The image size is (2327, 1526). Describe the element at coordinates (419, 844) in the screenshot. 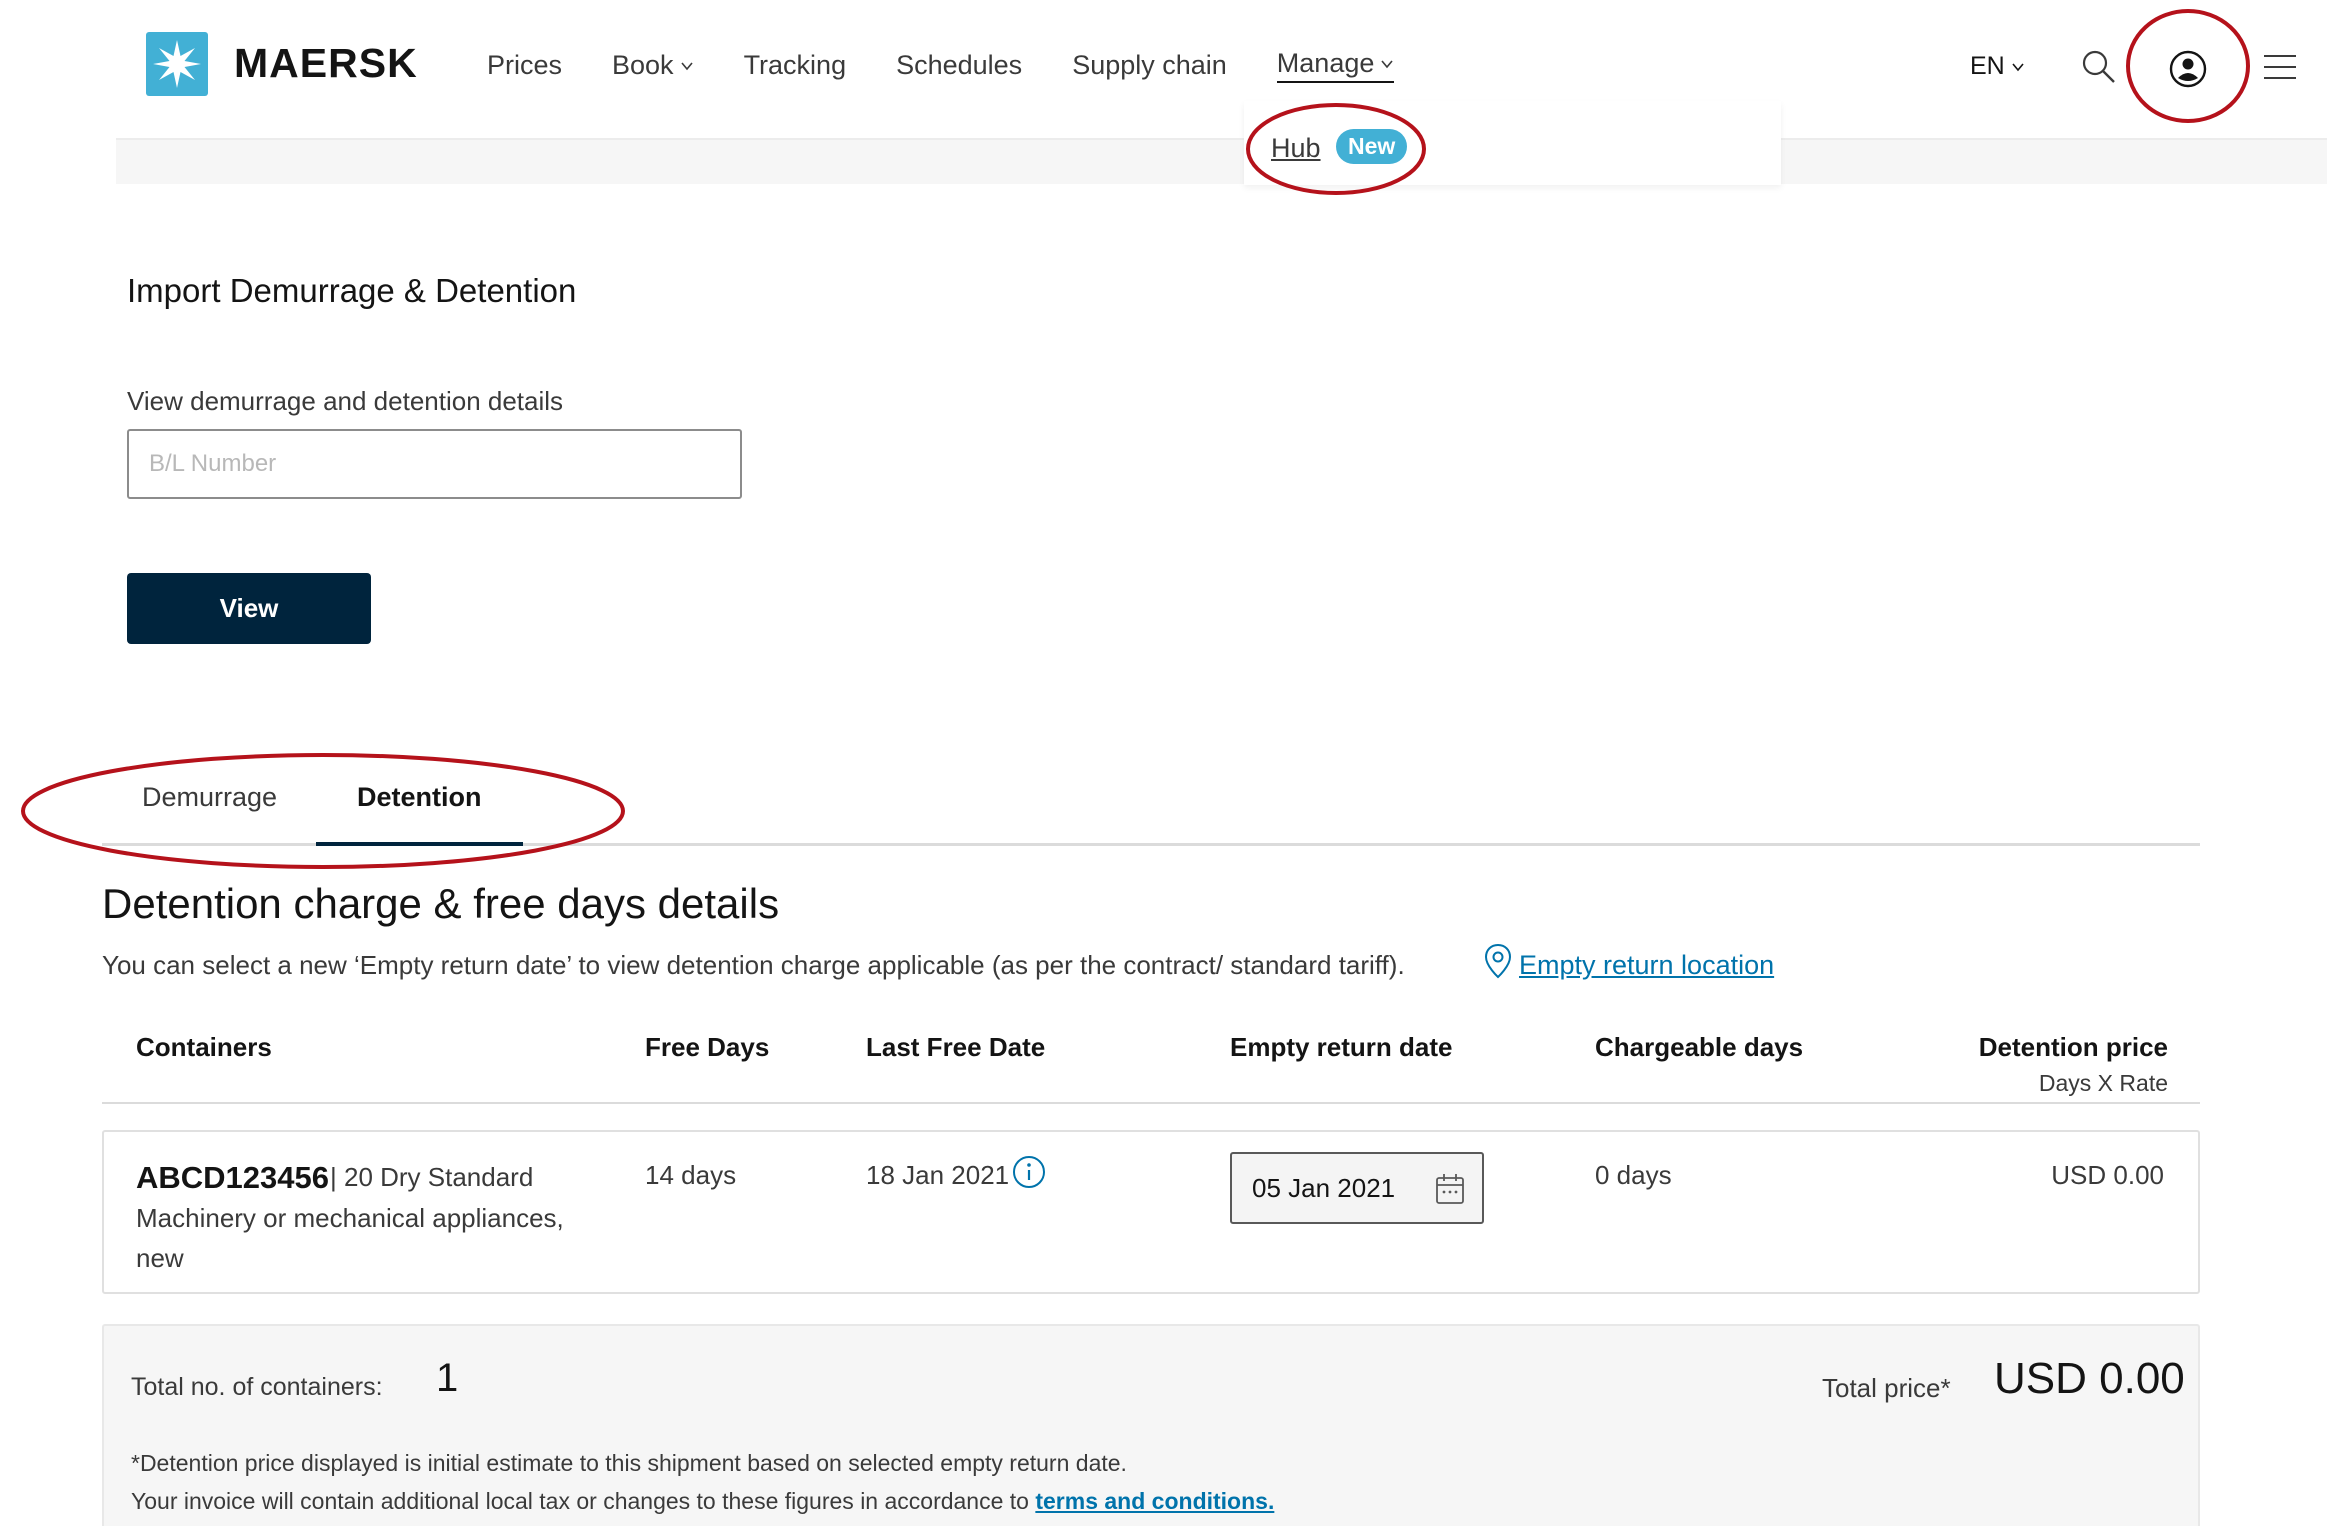

I see `active-tab-indicator` at that location.